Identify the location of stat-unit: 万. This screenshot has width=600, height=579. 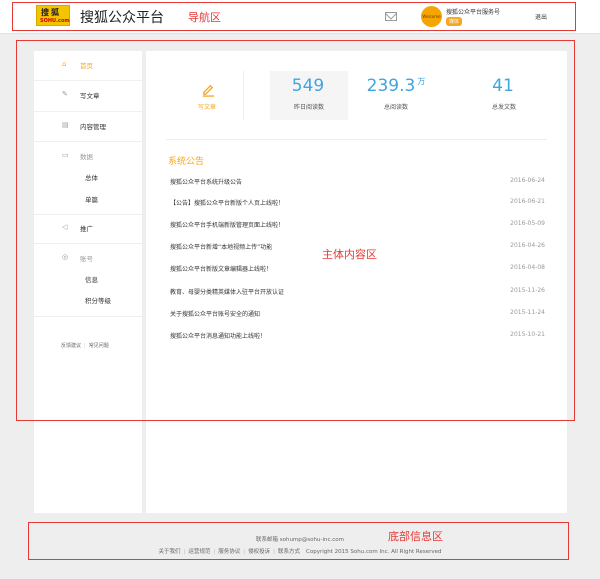
(421, 81).